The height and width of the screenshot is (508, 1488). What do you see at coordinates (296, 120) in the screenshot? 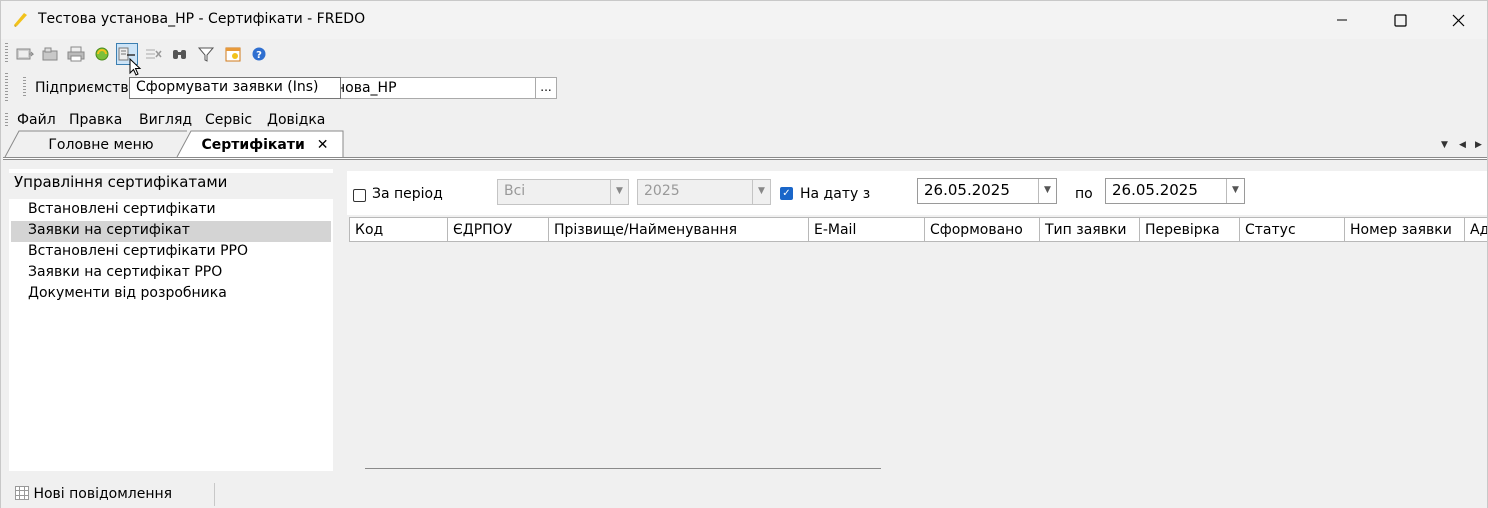
I see `menu-help: Довідка` at bounding box center [296, 120].